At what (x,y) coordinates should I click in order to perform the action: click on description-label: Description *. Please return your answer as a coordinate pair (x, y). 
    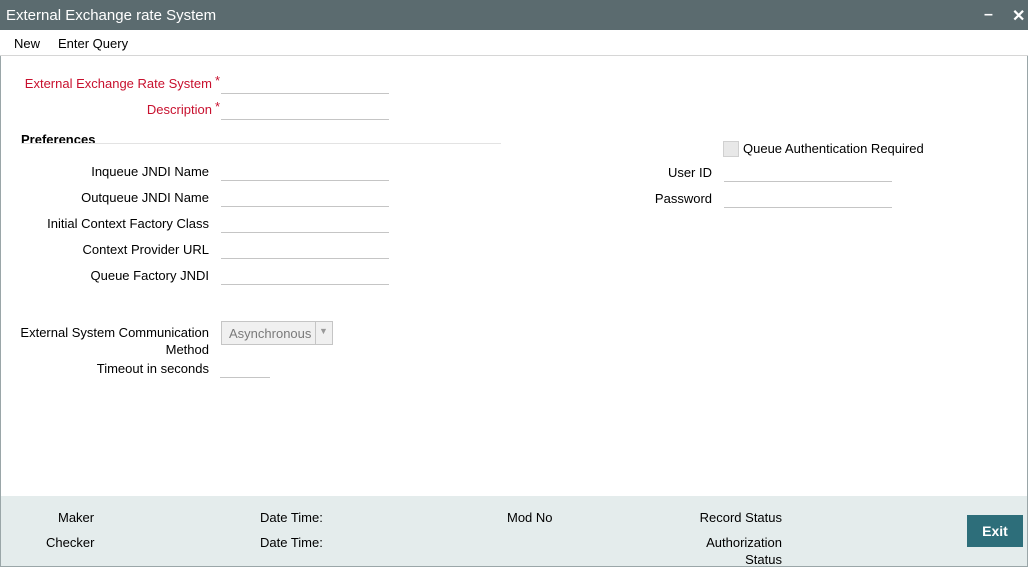
    Looking at the image, I should click on (183, 108).